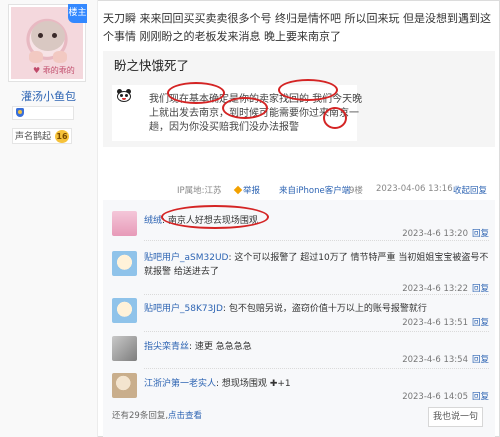 This screenshot has height=437, width=500. What do you see at coordinates (40, 35) in the screenshot?
I see `avatar-eye-left` at bounding box center [40, 35].